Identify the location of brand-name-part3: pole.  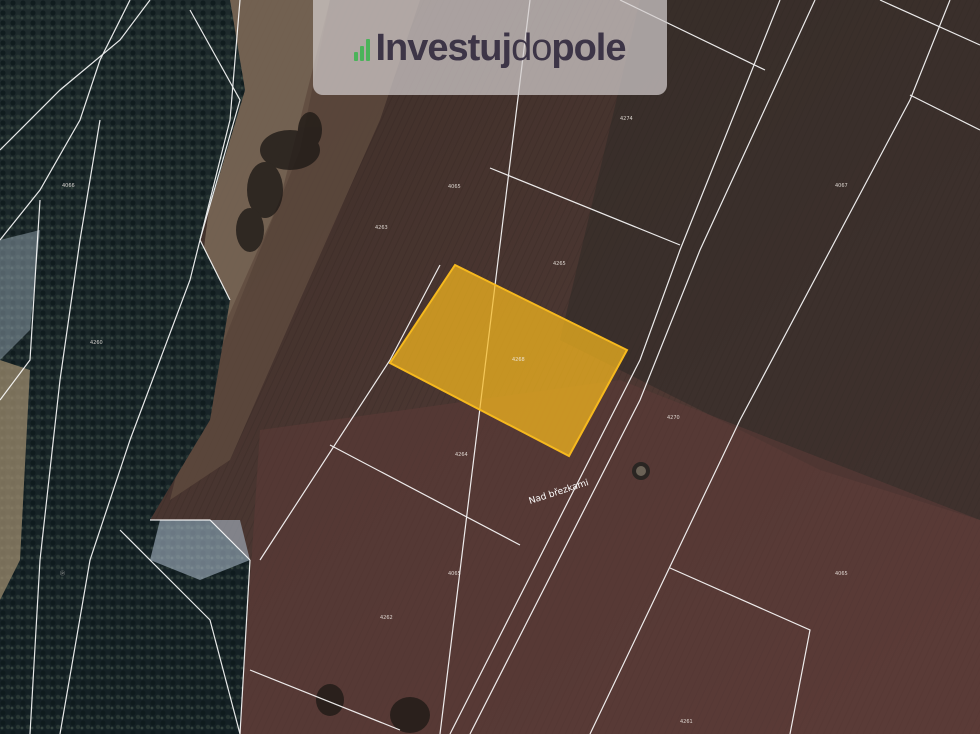
(588, 47).